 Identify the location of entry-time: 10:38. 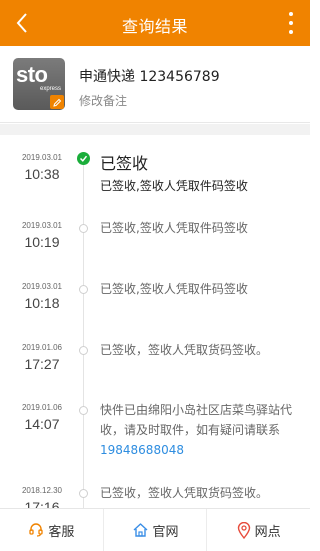
(42, 174).